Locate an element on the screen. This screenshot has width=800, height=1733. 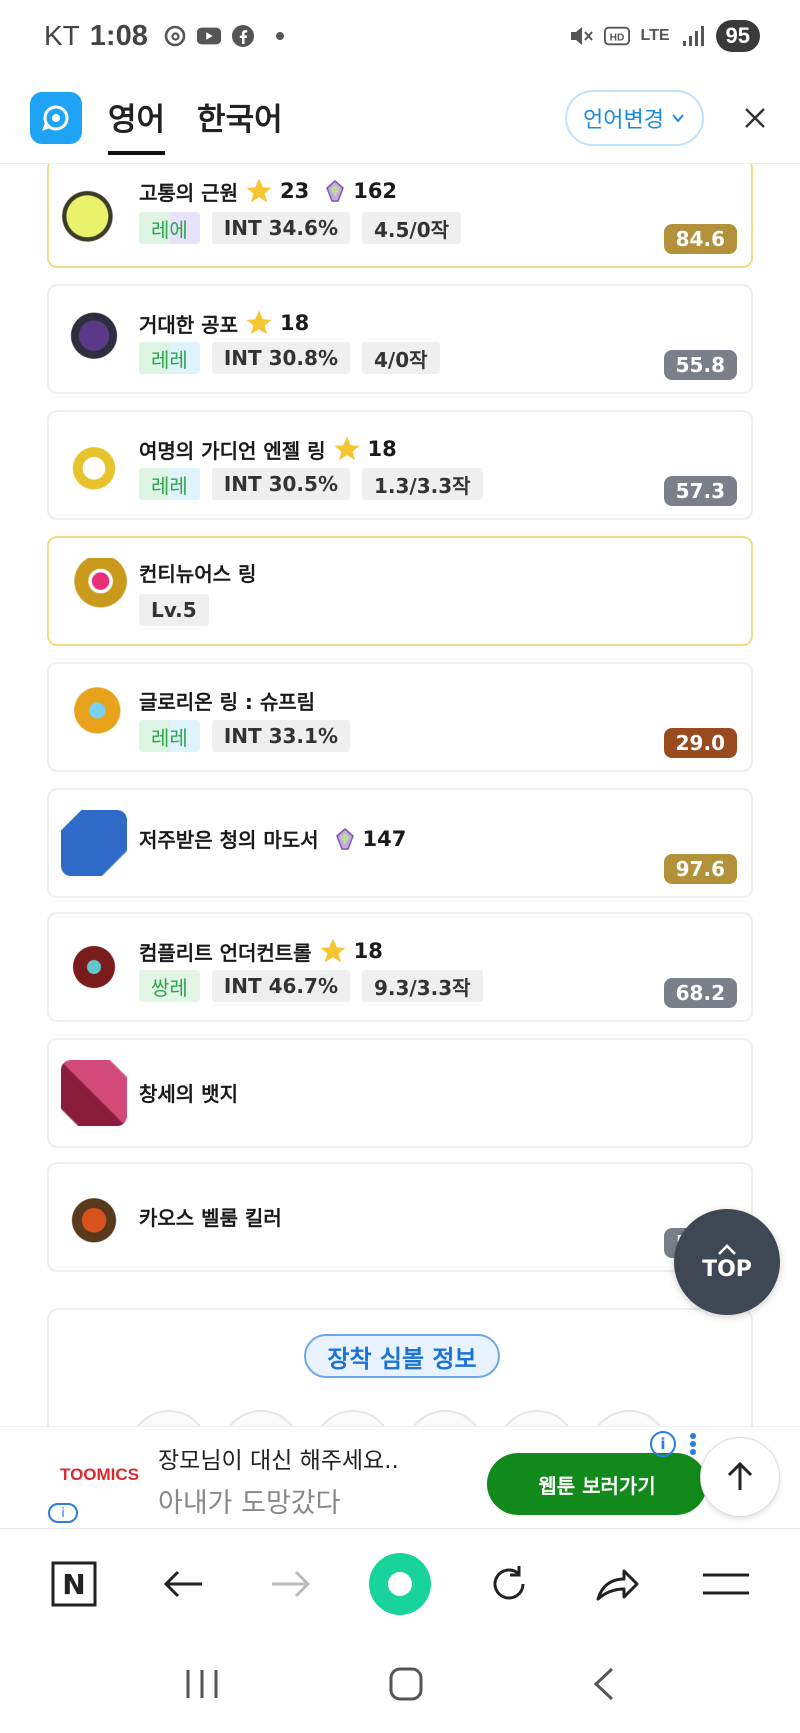
item-name: 카오스 벨룸 킬러 is located at coordinates (210, 1218).